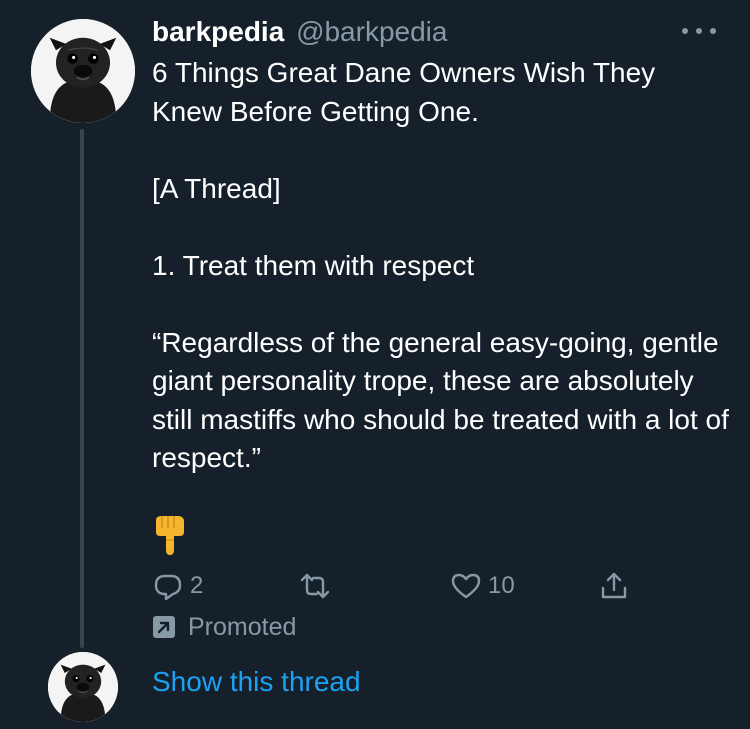 The image size is (750, 729). I want to click on avatar, so click(83, 71).